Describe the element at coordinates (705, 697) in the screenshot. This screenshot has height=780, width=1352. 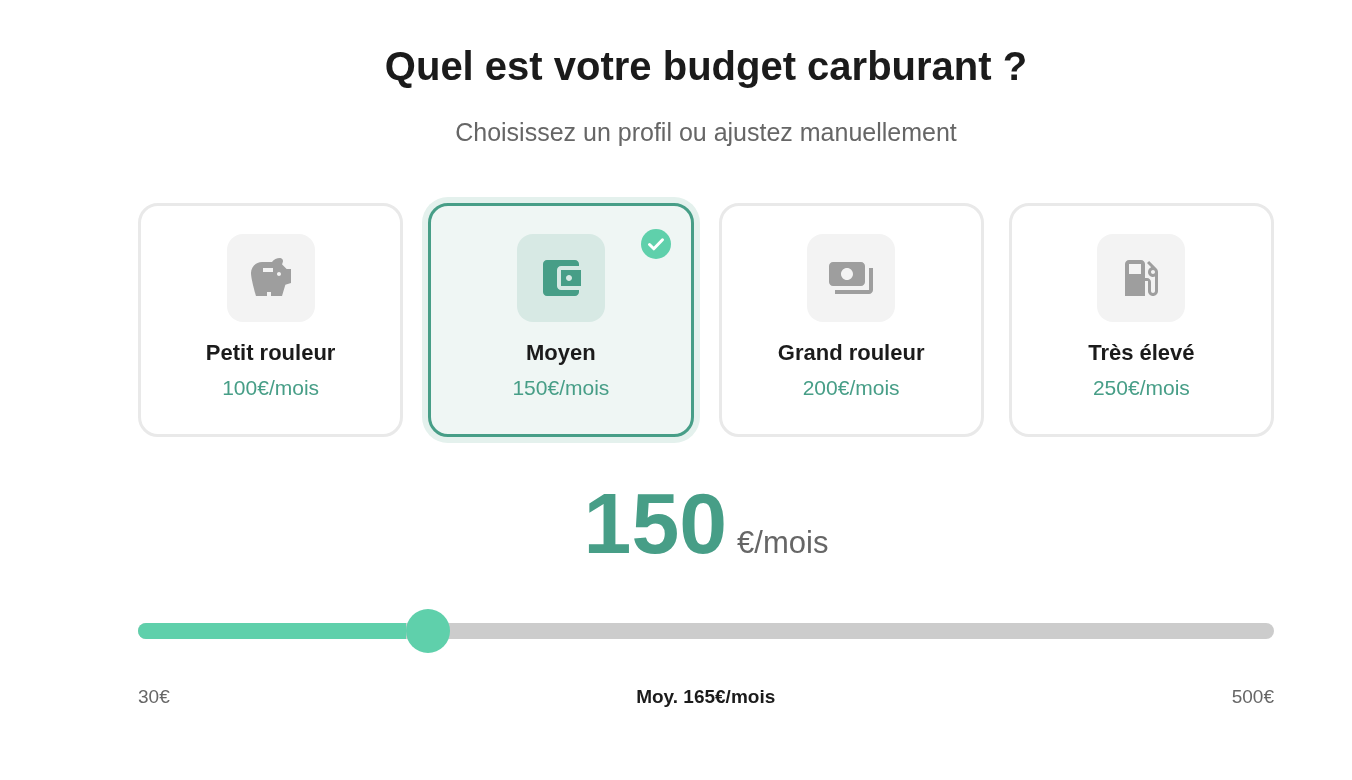
I see `average-label: Moy. 165€/mois` at that location.